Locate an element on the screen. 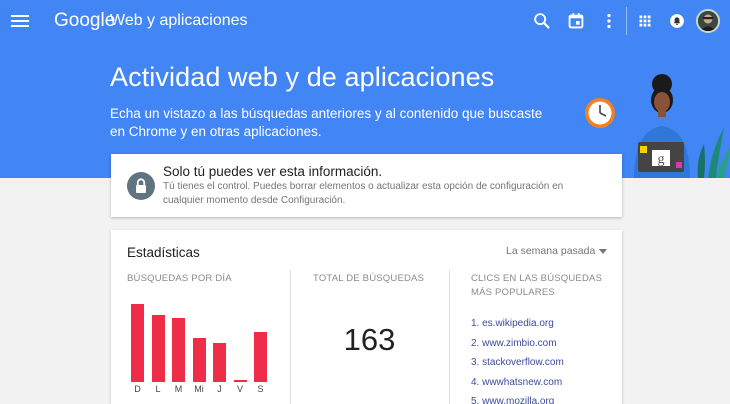 This screenshot has height=404, width=730. avatar is located at coordinates (708, 21).